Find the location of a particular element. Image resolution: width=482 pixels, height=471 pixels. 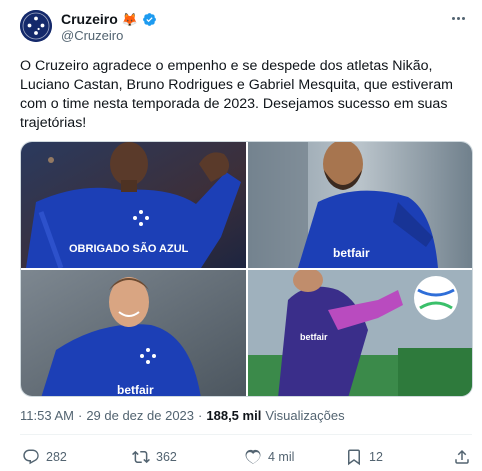

bookmark-button: 12 is located at coordinates (364, 457).